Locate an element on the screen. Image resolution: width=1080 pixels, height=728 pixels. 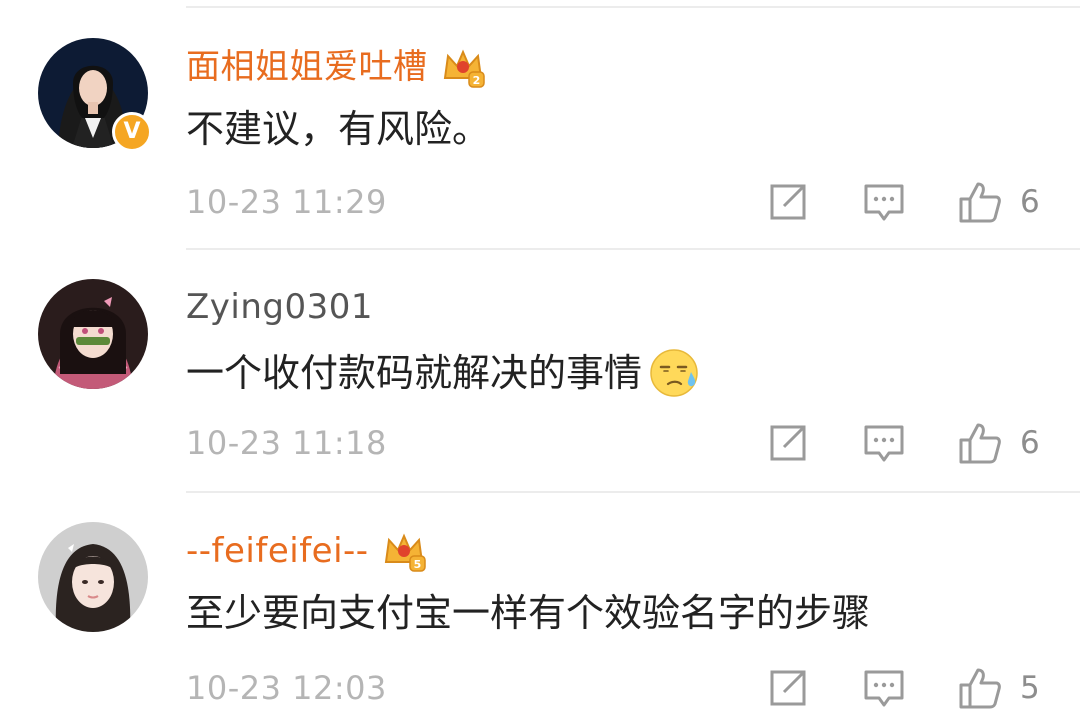
vip-crown-icon: 5 is located at coordinates (405, 552).